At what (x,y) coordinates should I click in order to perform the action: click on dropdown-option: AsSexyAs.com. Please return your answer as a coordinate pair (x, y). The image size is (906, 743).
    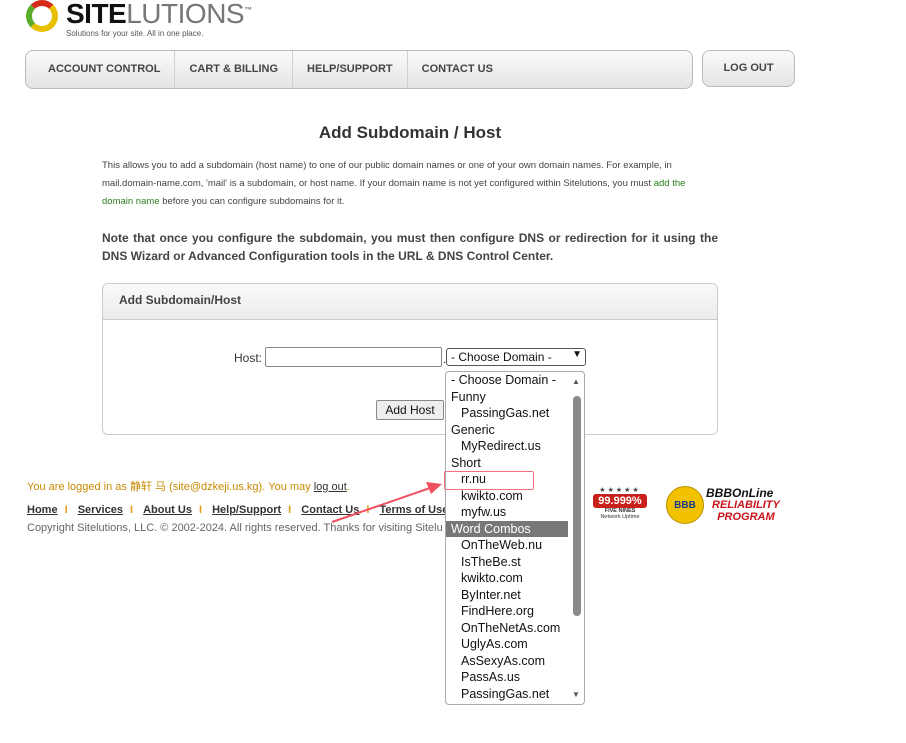
    Looking at the image, I should click on (515, 661).